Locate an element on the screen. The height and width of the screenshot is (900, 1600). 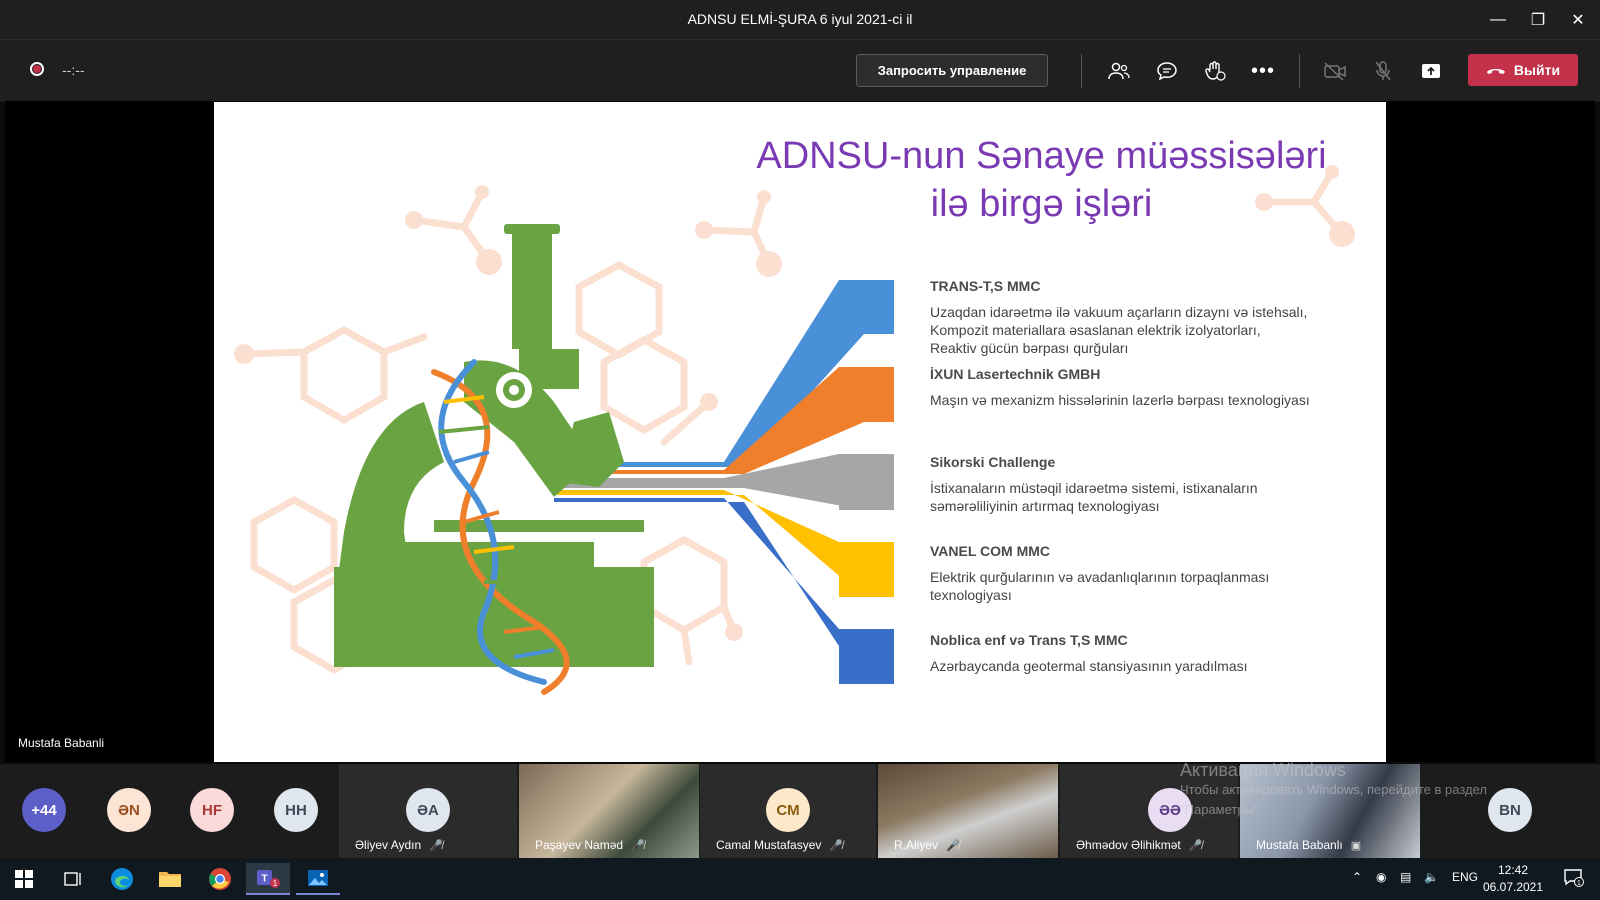
company-name: TRANS-T,S MMC is located at coordinates (985, 286).